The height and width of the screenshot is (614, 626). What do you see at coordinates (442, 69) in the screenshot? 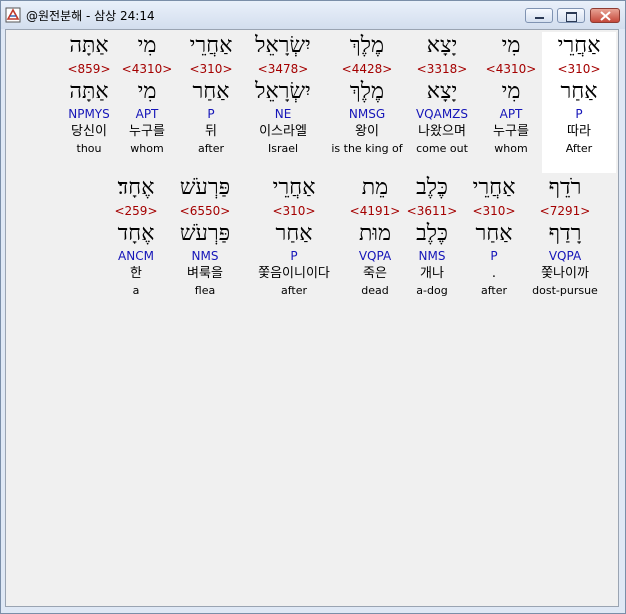
I see `strong-number-link: <3318>` at bounding box center [442, 69].